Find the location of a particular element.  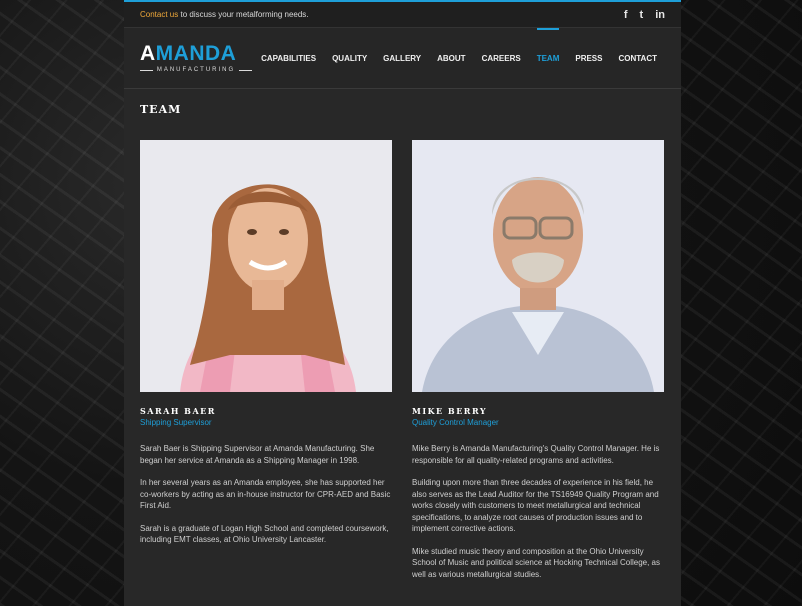

twitter-icon: t is located at coordinates (642, 15).